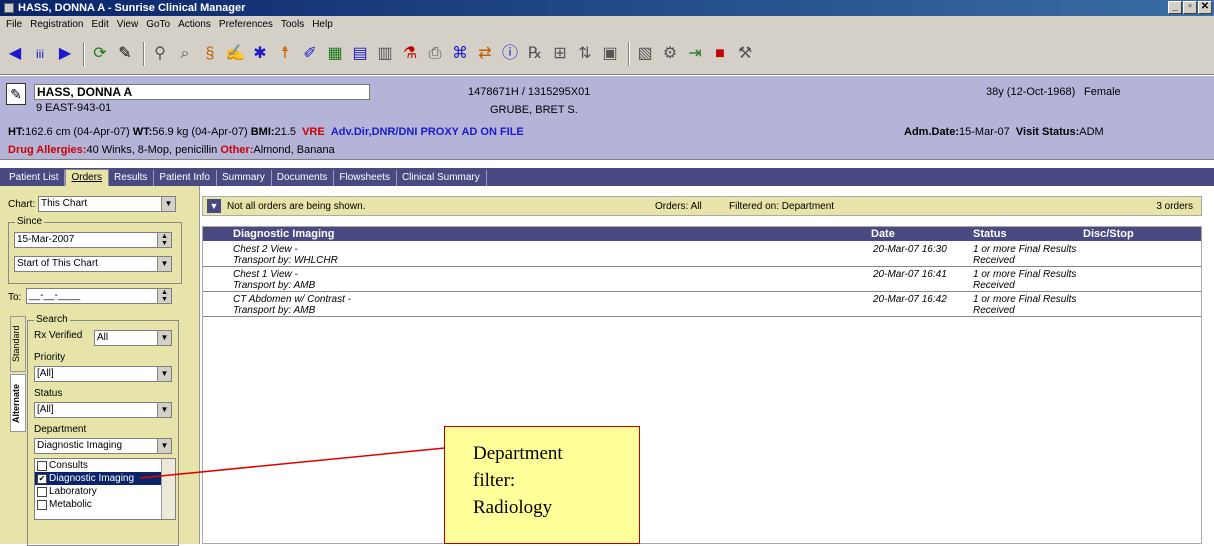  Describe the element at coordinates (292, 463) in the screenshot. I see `callout-pointer-line` at that location.